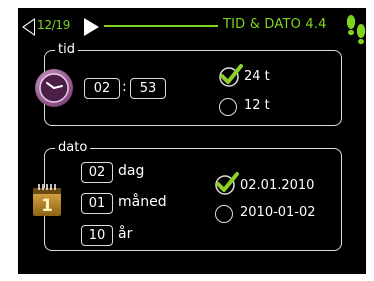 The width and height of the screenshot is (374, 281). Describe the element at coordinates (47, 206) in the screenshot. I see `calendar-day: 1` at that location.